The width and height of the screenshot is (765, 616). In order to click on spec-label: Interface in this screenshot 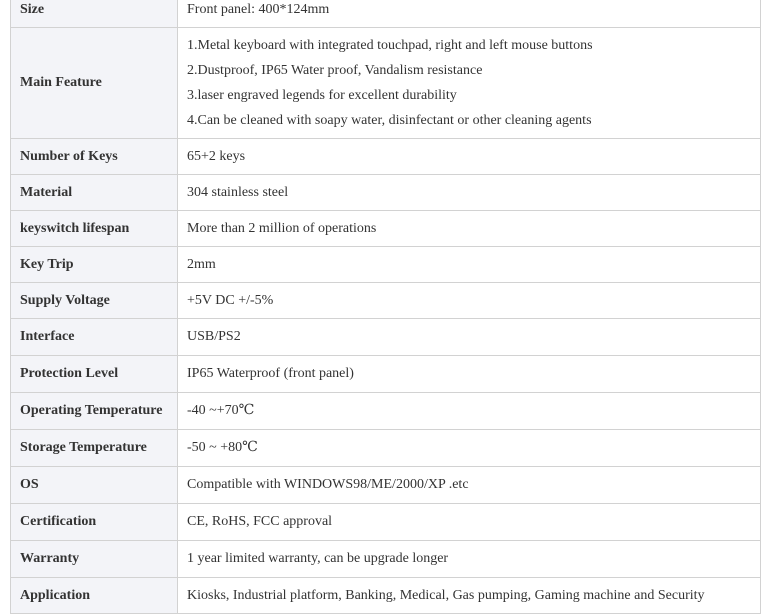, I will do `click(94, 337)`.